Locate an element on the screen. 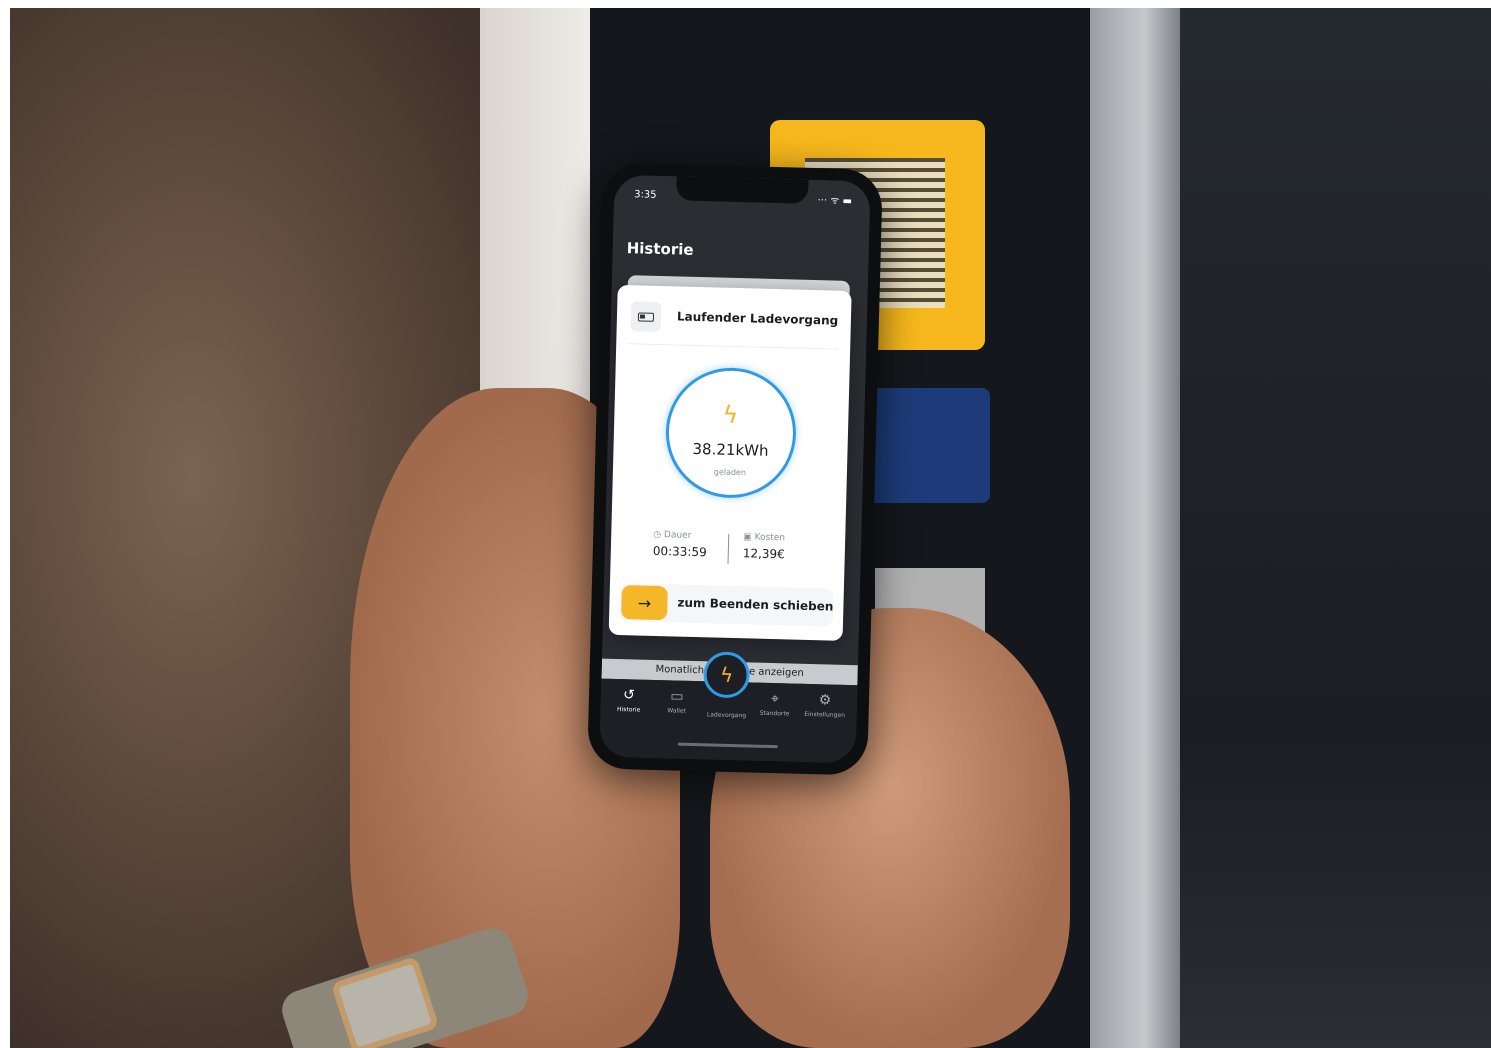 The width and height of the screenshot is (1491, 1048). tab-wallet: ▭ Wallet is located at coordinates (677, 701).